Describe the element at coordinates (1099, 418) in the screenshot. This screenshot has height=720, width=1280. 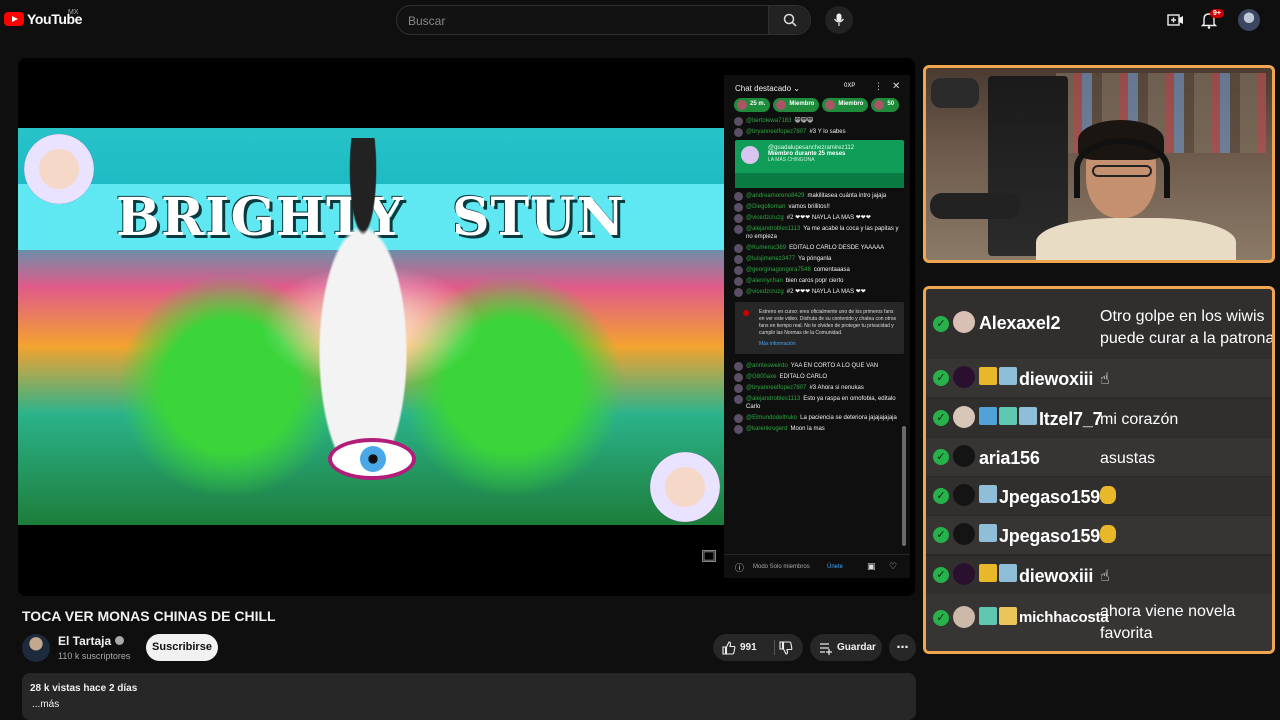
I see `overlay-chat-row: ✓ Itzel7_7 mi corazón` at that location.